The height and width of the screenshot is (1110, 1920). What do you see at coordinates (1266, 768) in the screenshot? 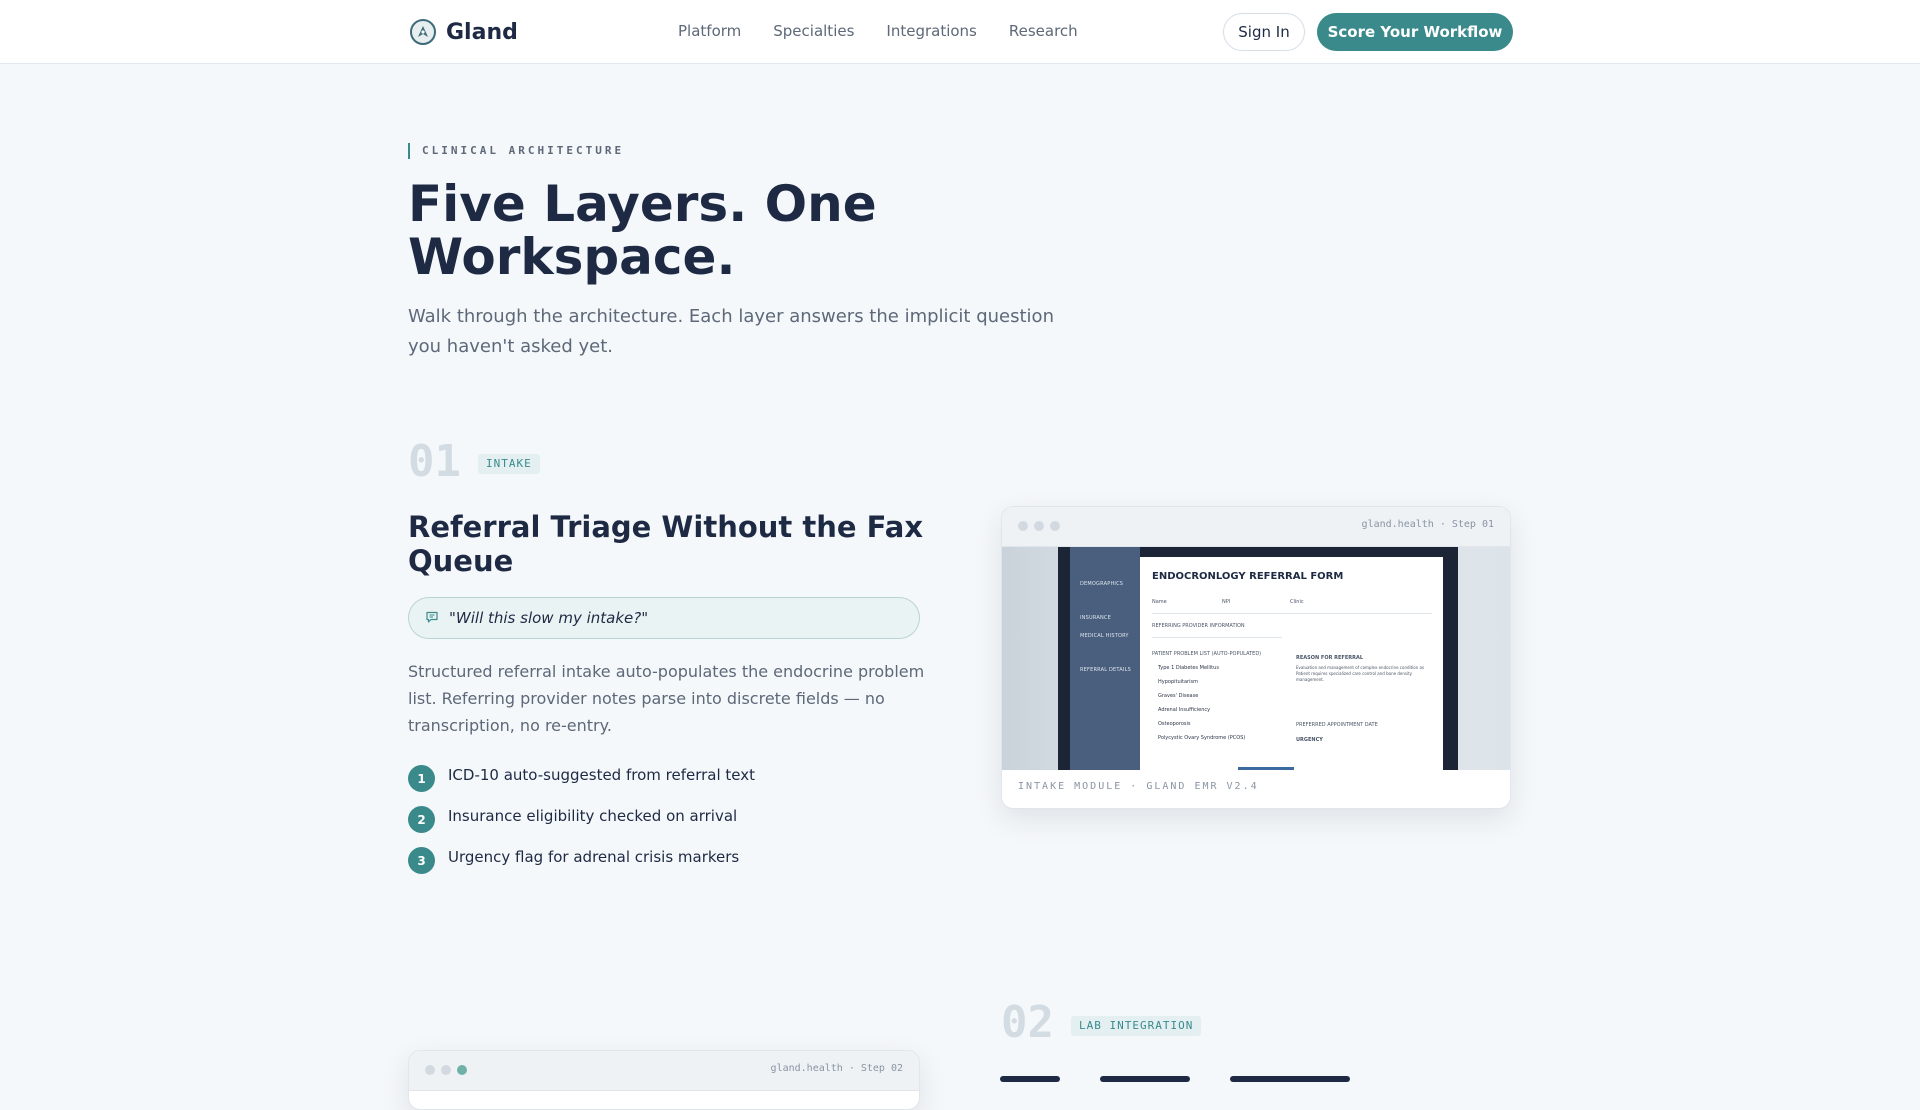
I see `emr-progress-bar` at bounding box center [1266, 768].